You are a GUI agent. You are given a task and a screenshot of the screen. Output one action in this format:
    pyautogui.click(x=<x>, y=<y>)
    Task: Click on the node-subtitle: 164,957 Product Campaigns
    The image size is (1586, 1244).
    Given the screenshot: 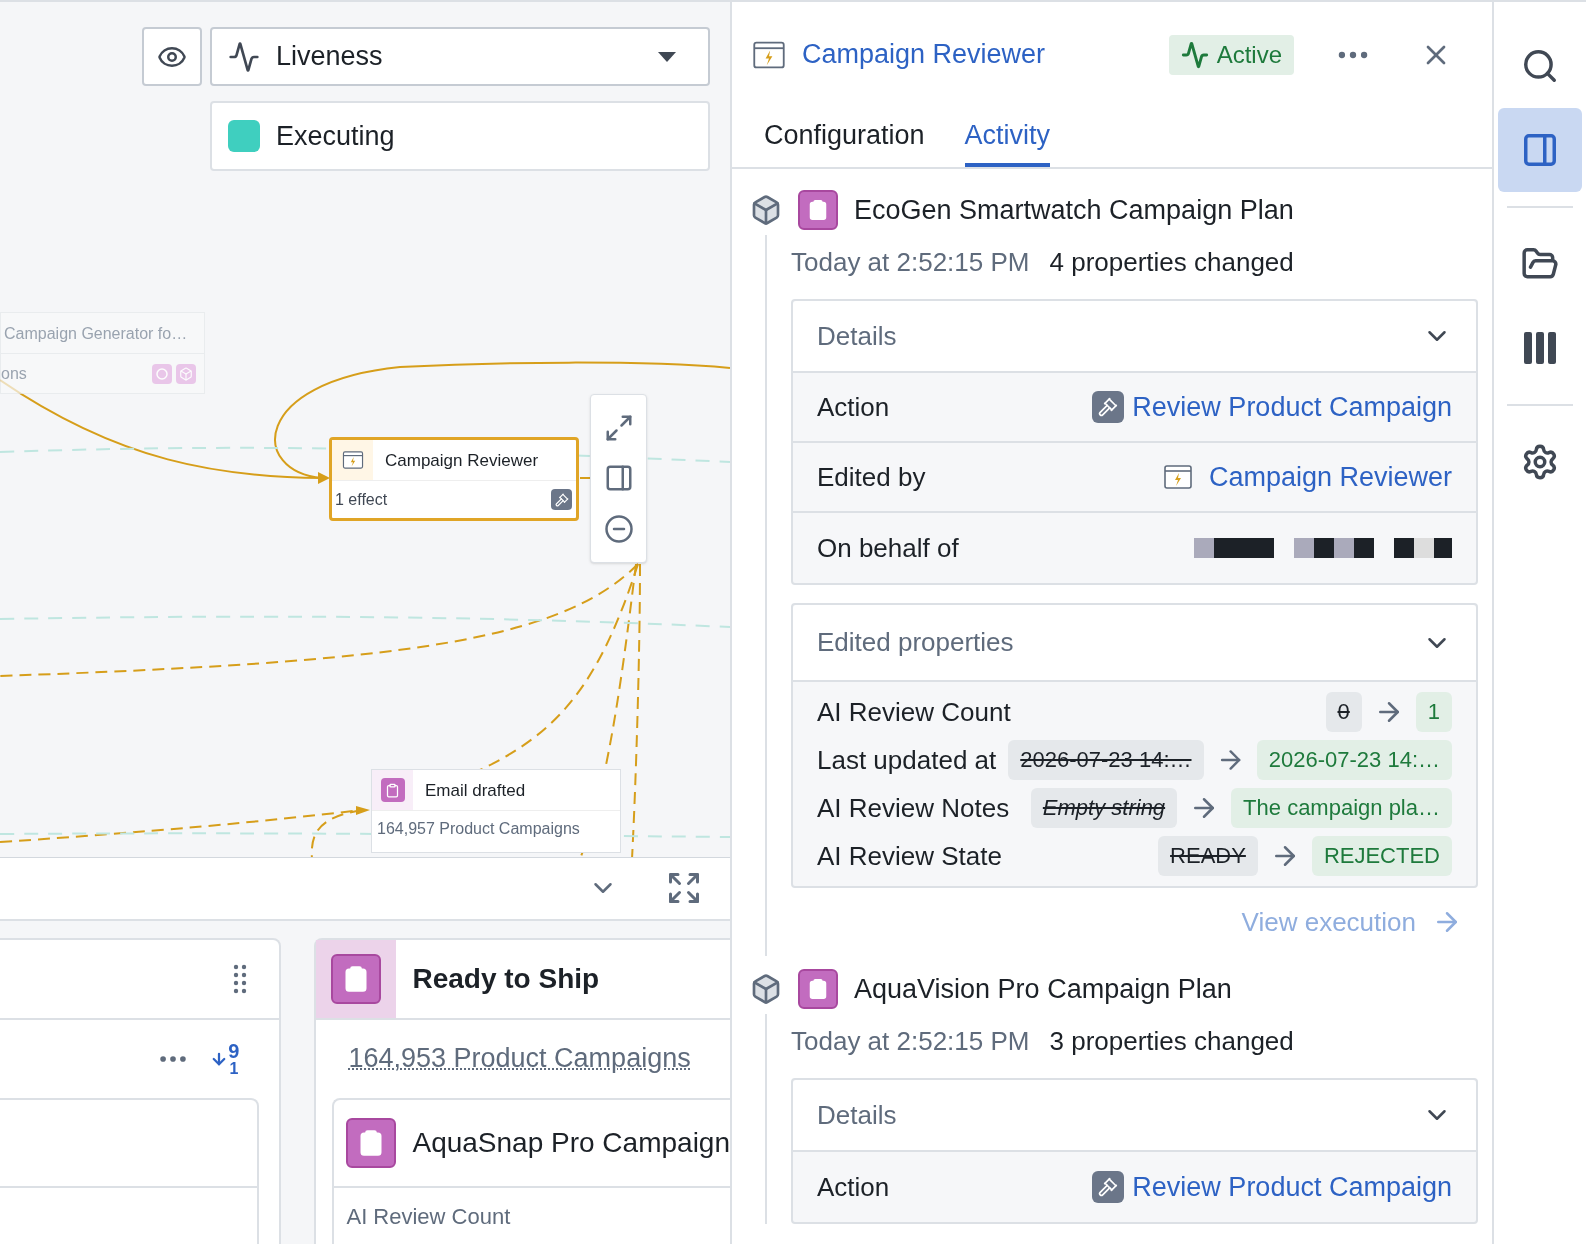 What is the action you would take?
    pyautogui.click(x=478, y=829)
    